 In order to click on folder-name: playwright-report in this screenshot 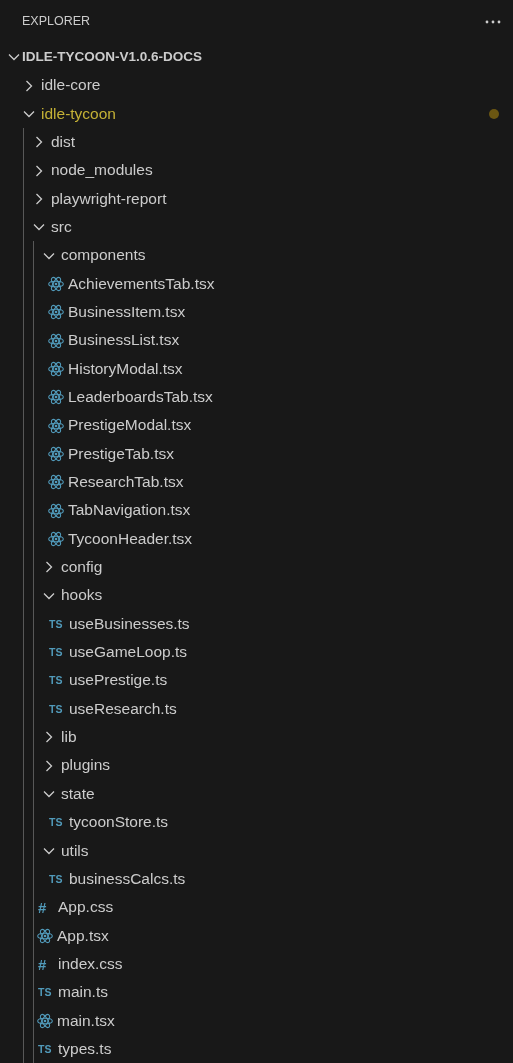, I will do `click(109, 199)`.